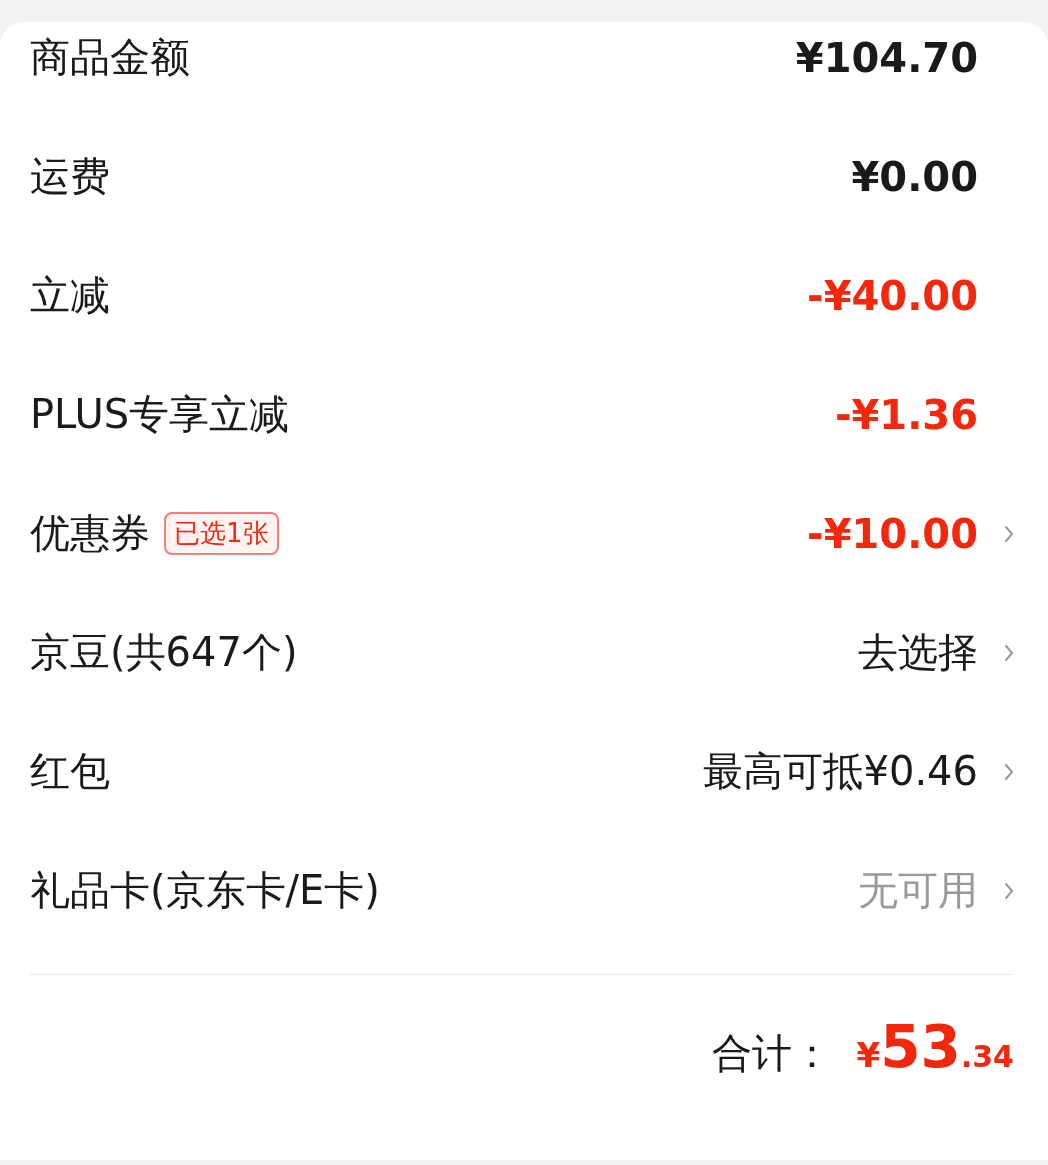 The image size is (1048, 1165). Describe the element at coordinates (110, 57) in the screenshot. I see `row-label: 商品金额` at that location.